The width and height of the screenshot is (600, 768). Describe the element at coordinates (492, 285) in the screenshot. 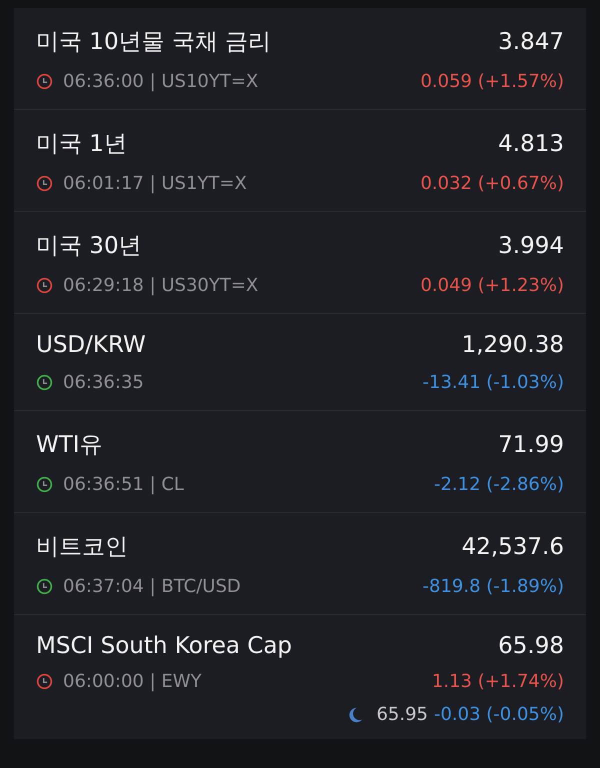

I see `price-change: 0.049 (+1.23%)` at that location.